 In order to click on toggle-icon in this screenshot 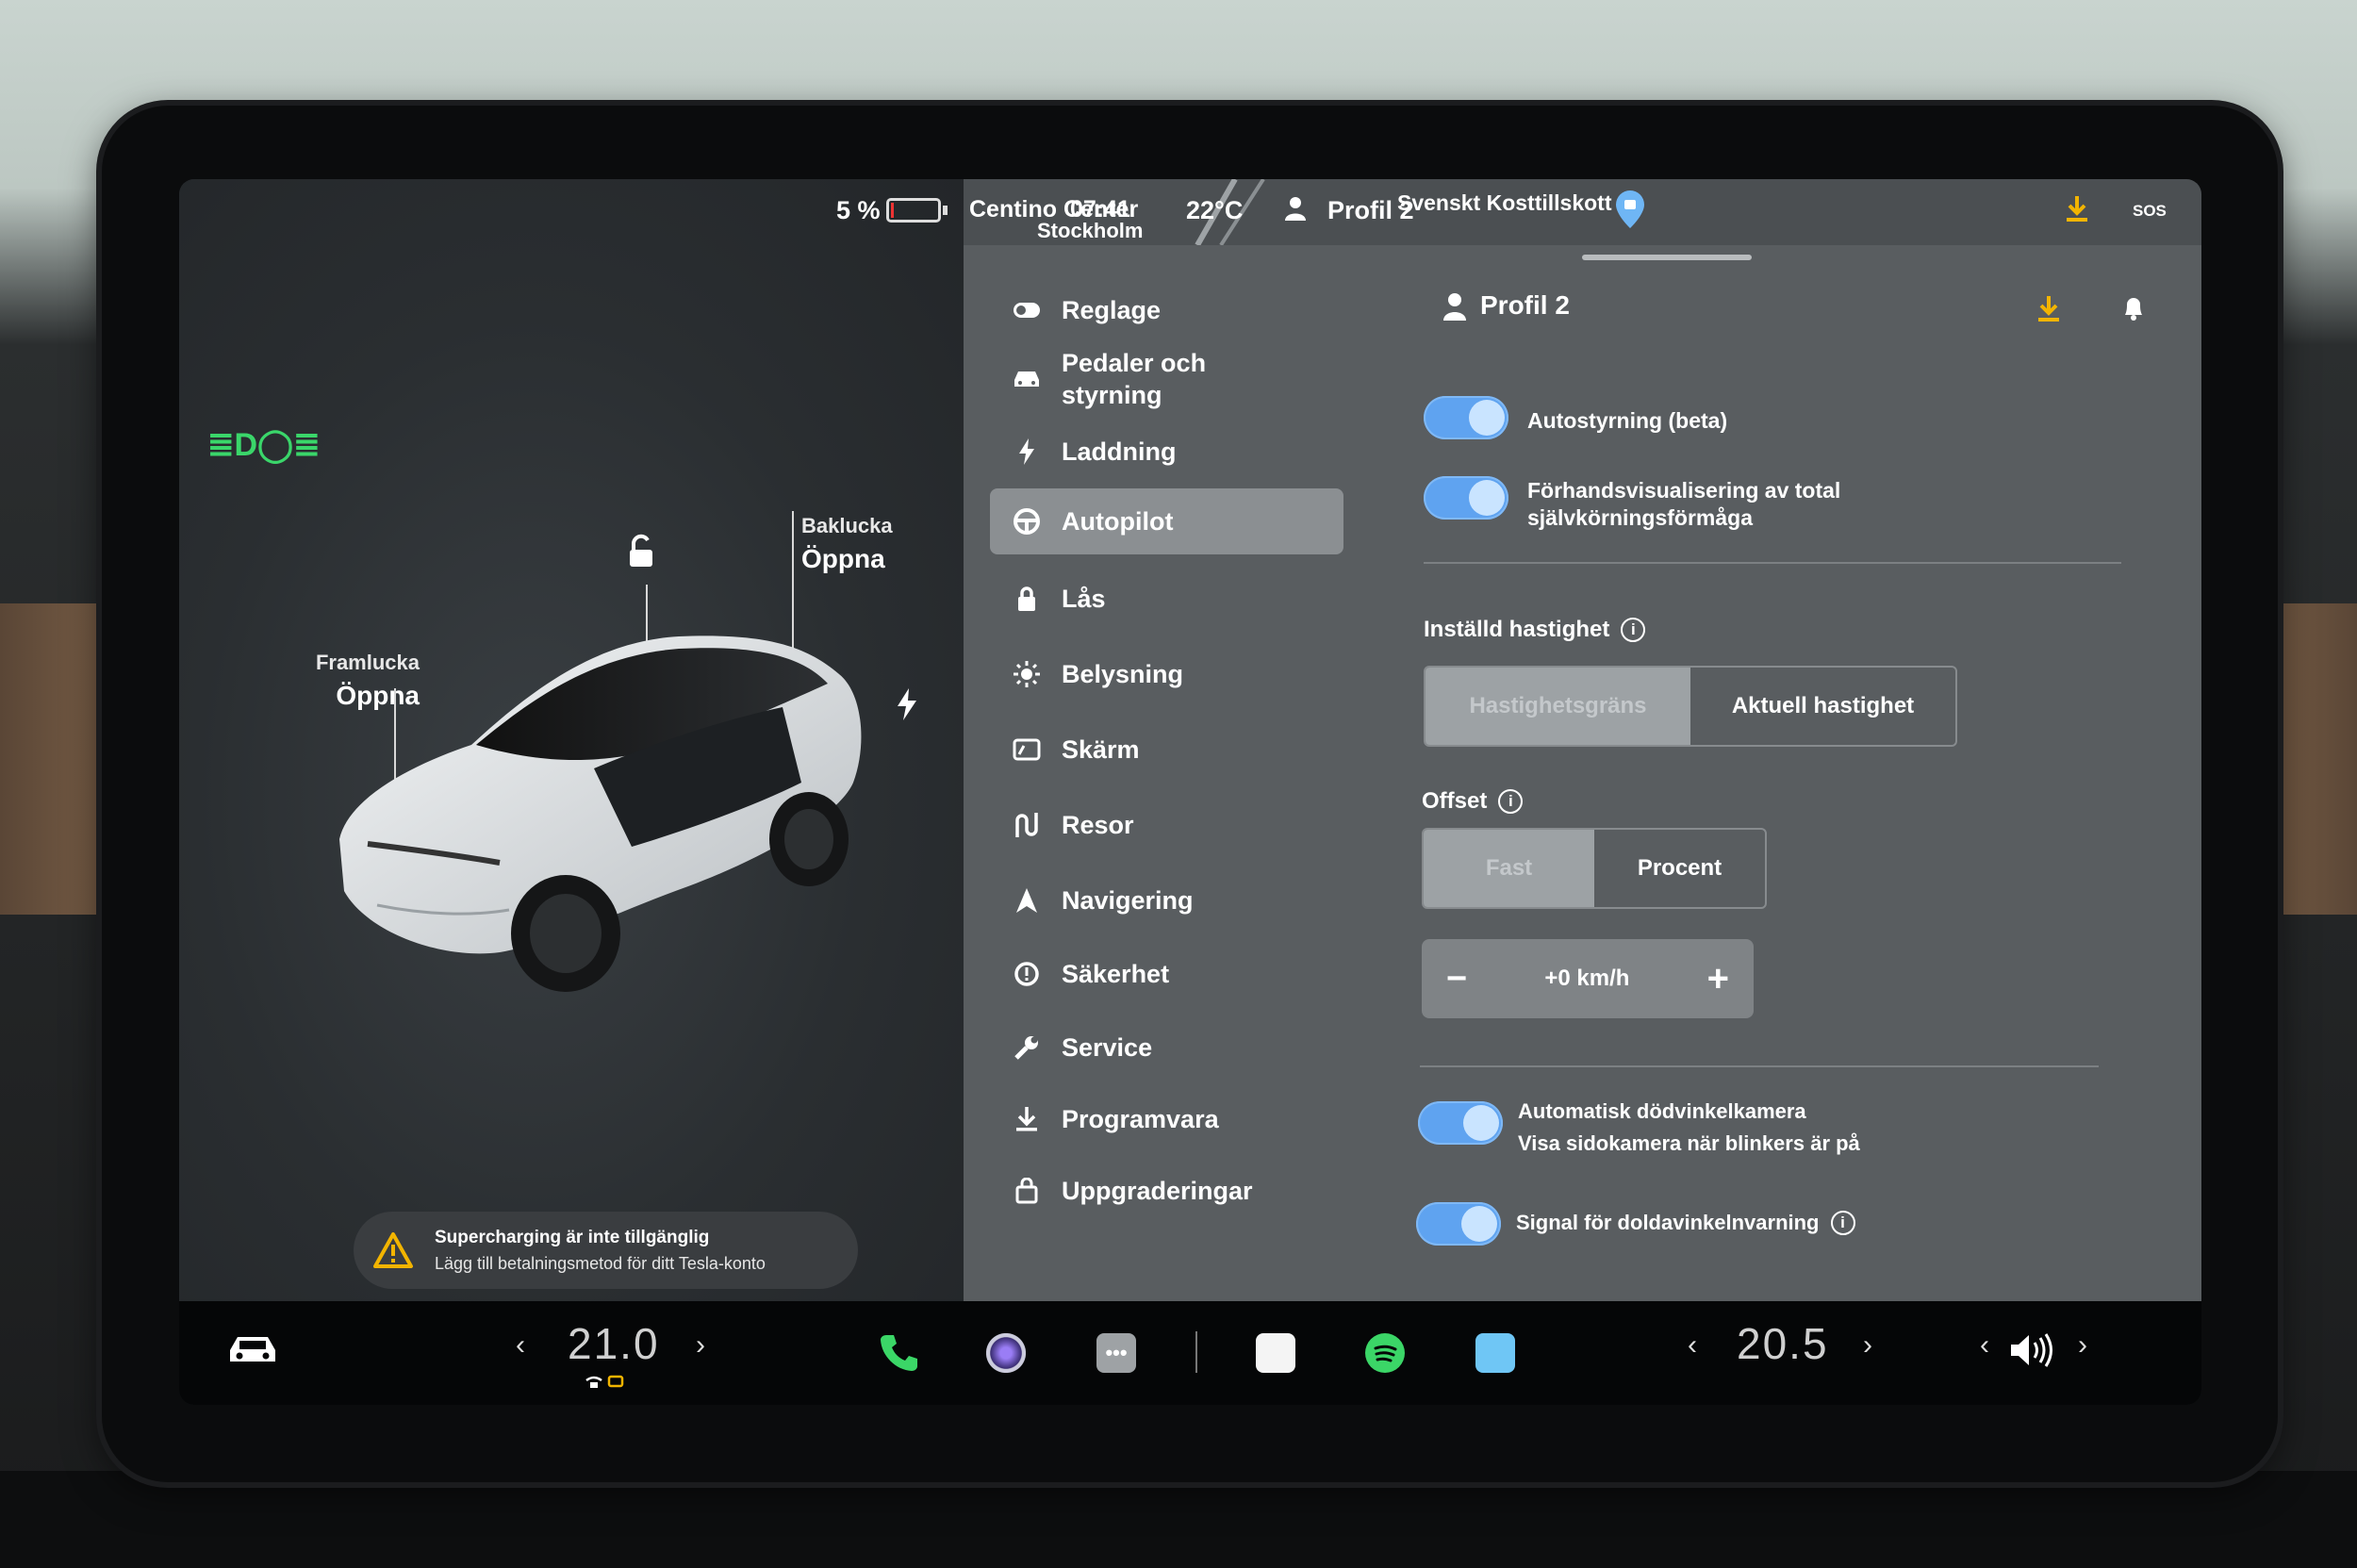, I will do `click(1027, 310)`.